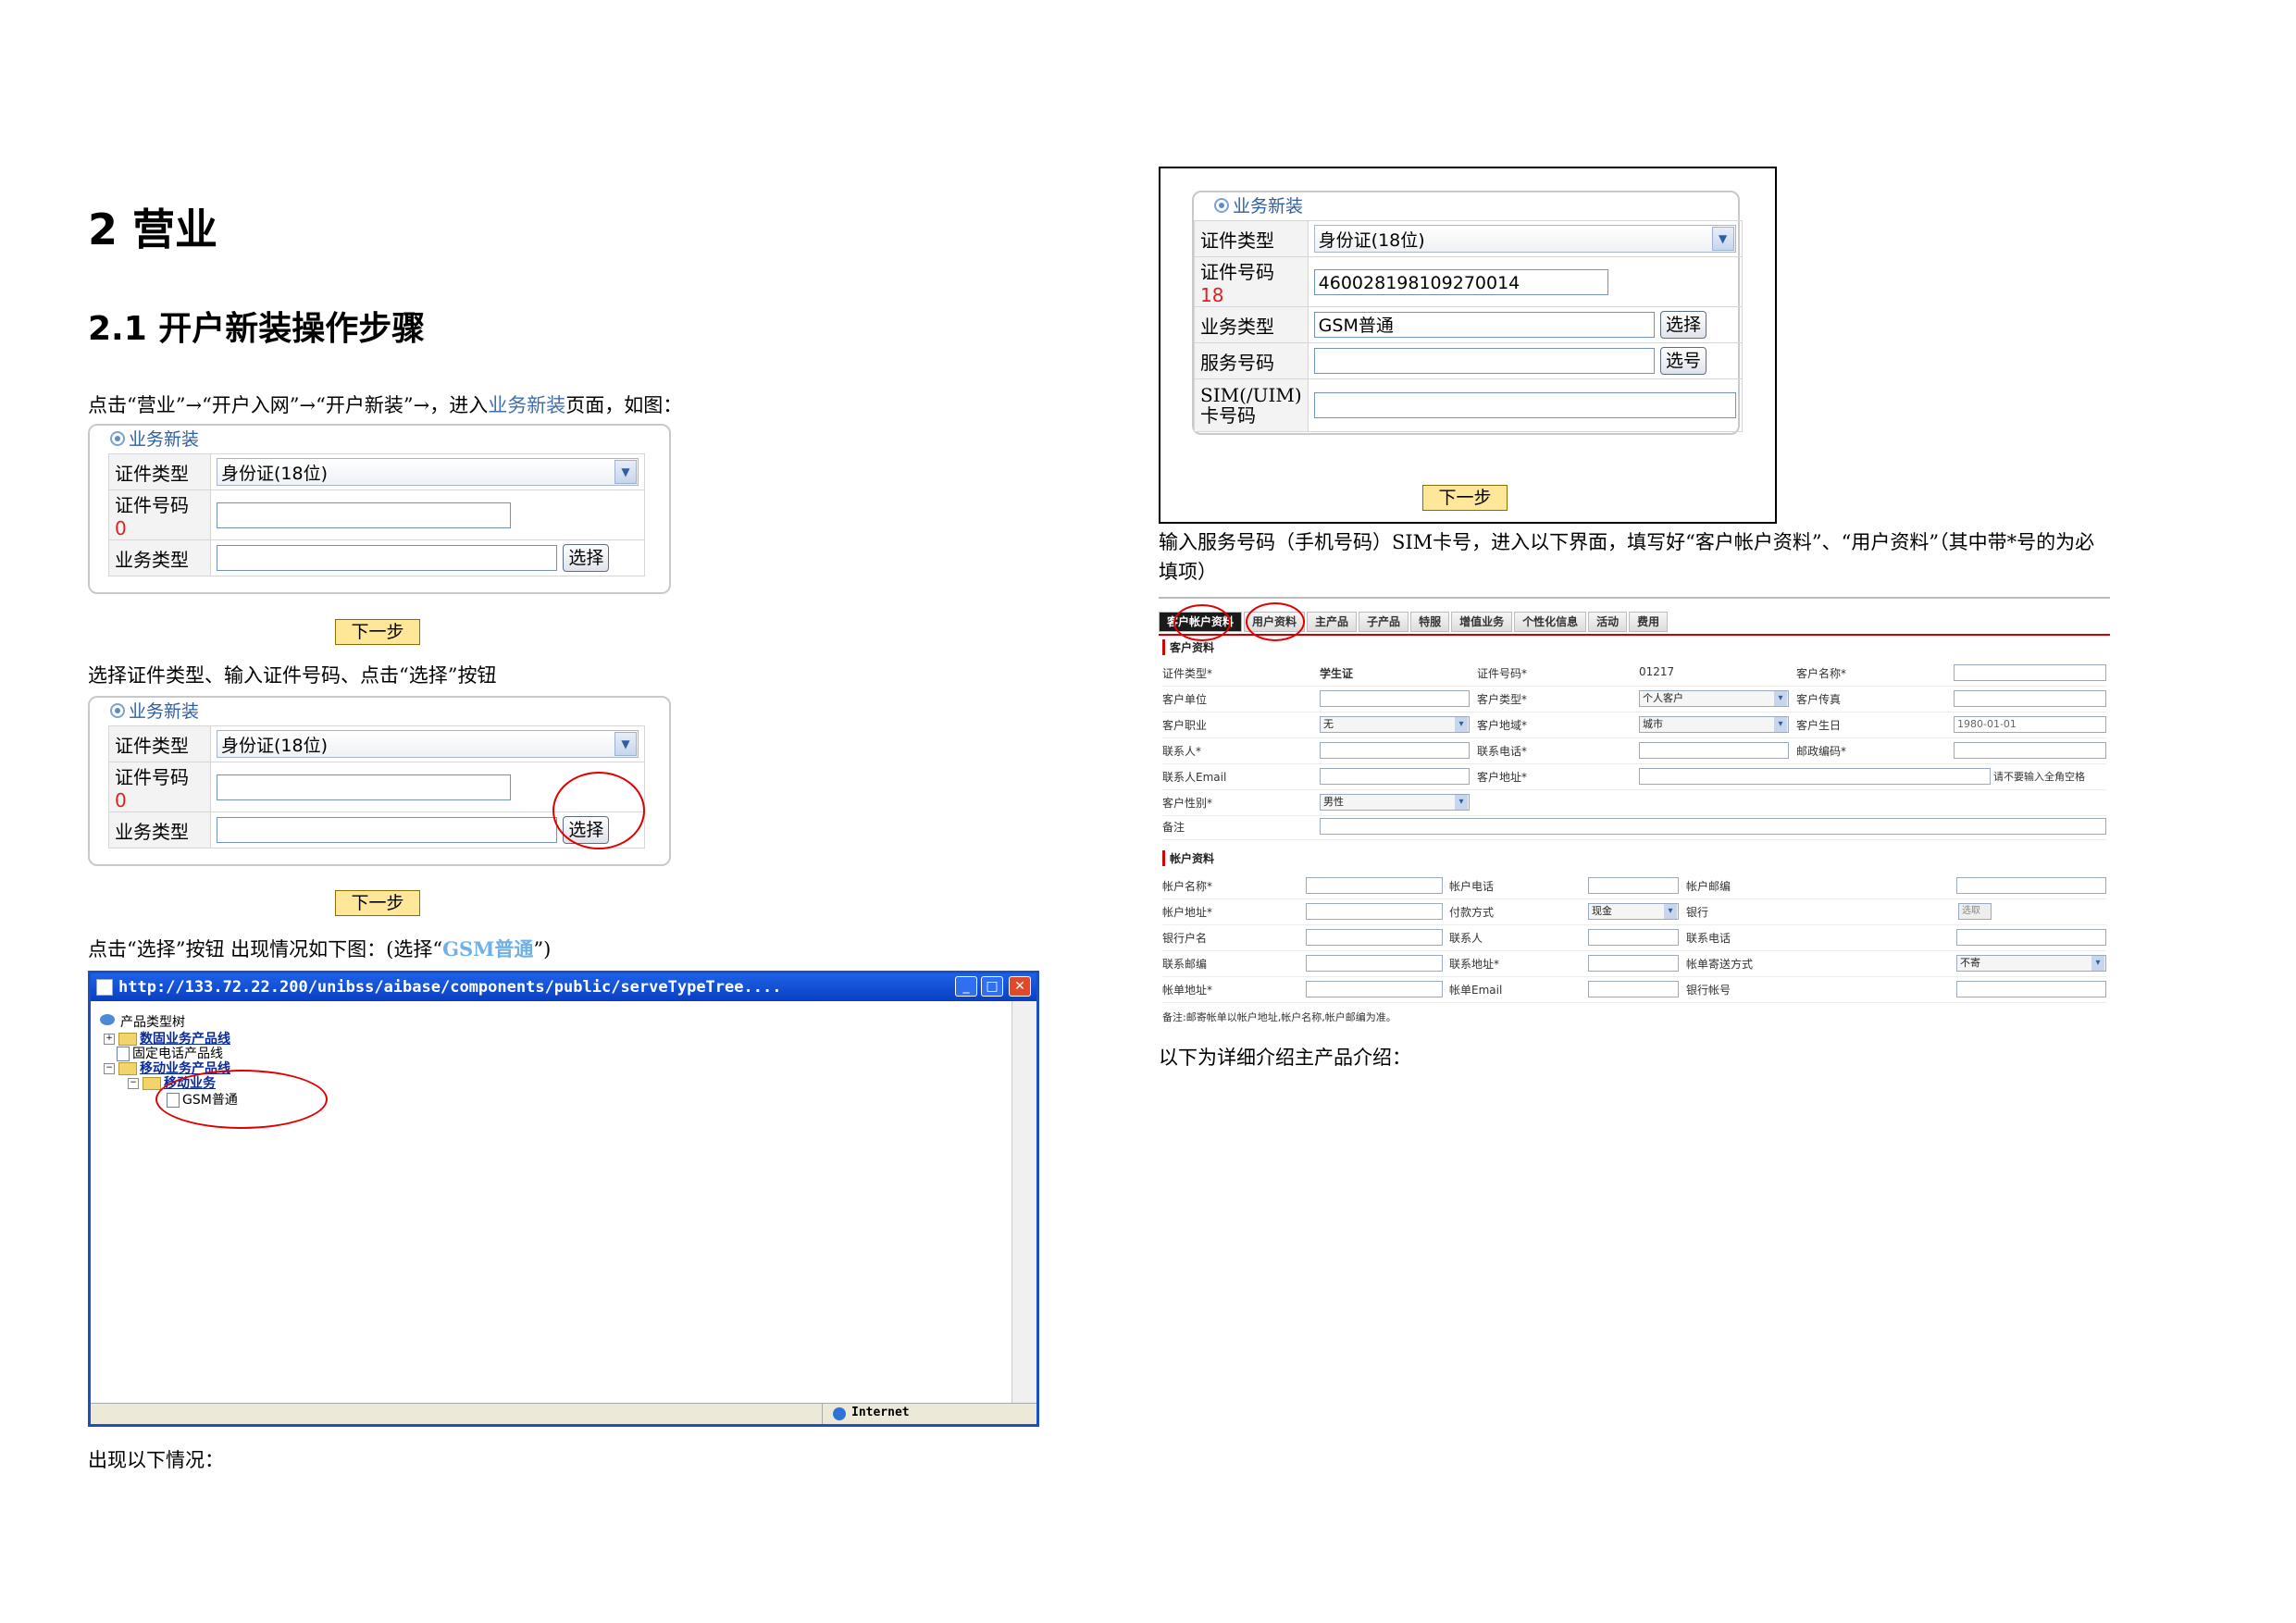 This screenshot has width=2296, height=1623. What do you see at coordinates (1395, 724) in the screenshot?
I see `customer-job-select: 无` at bounding box center [1395, 724].